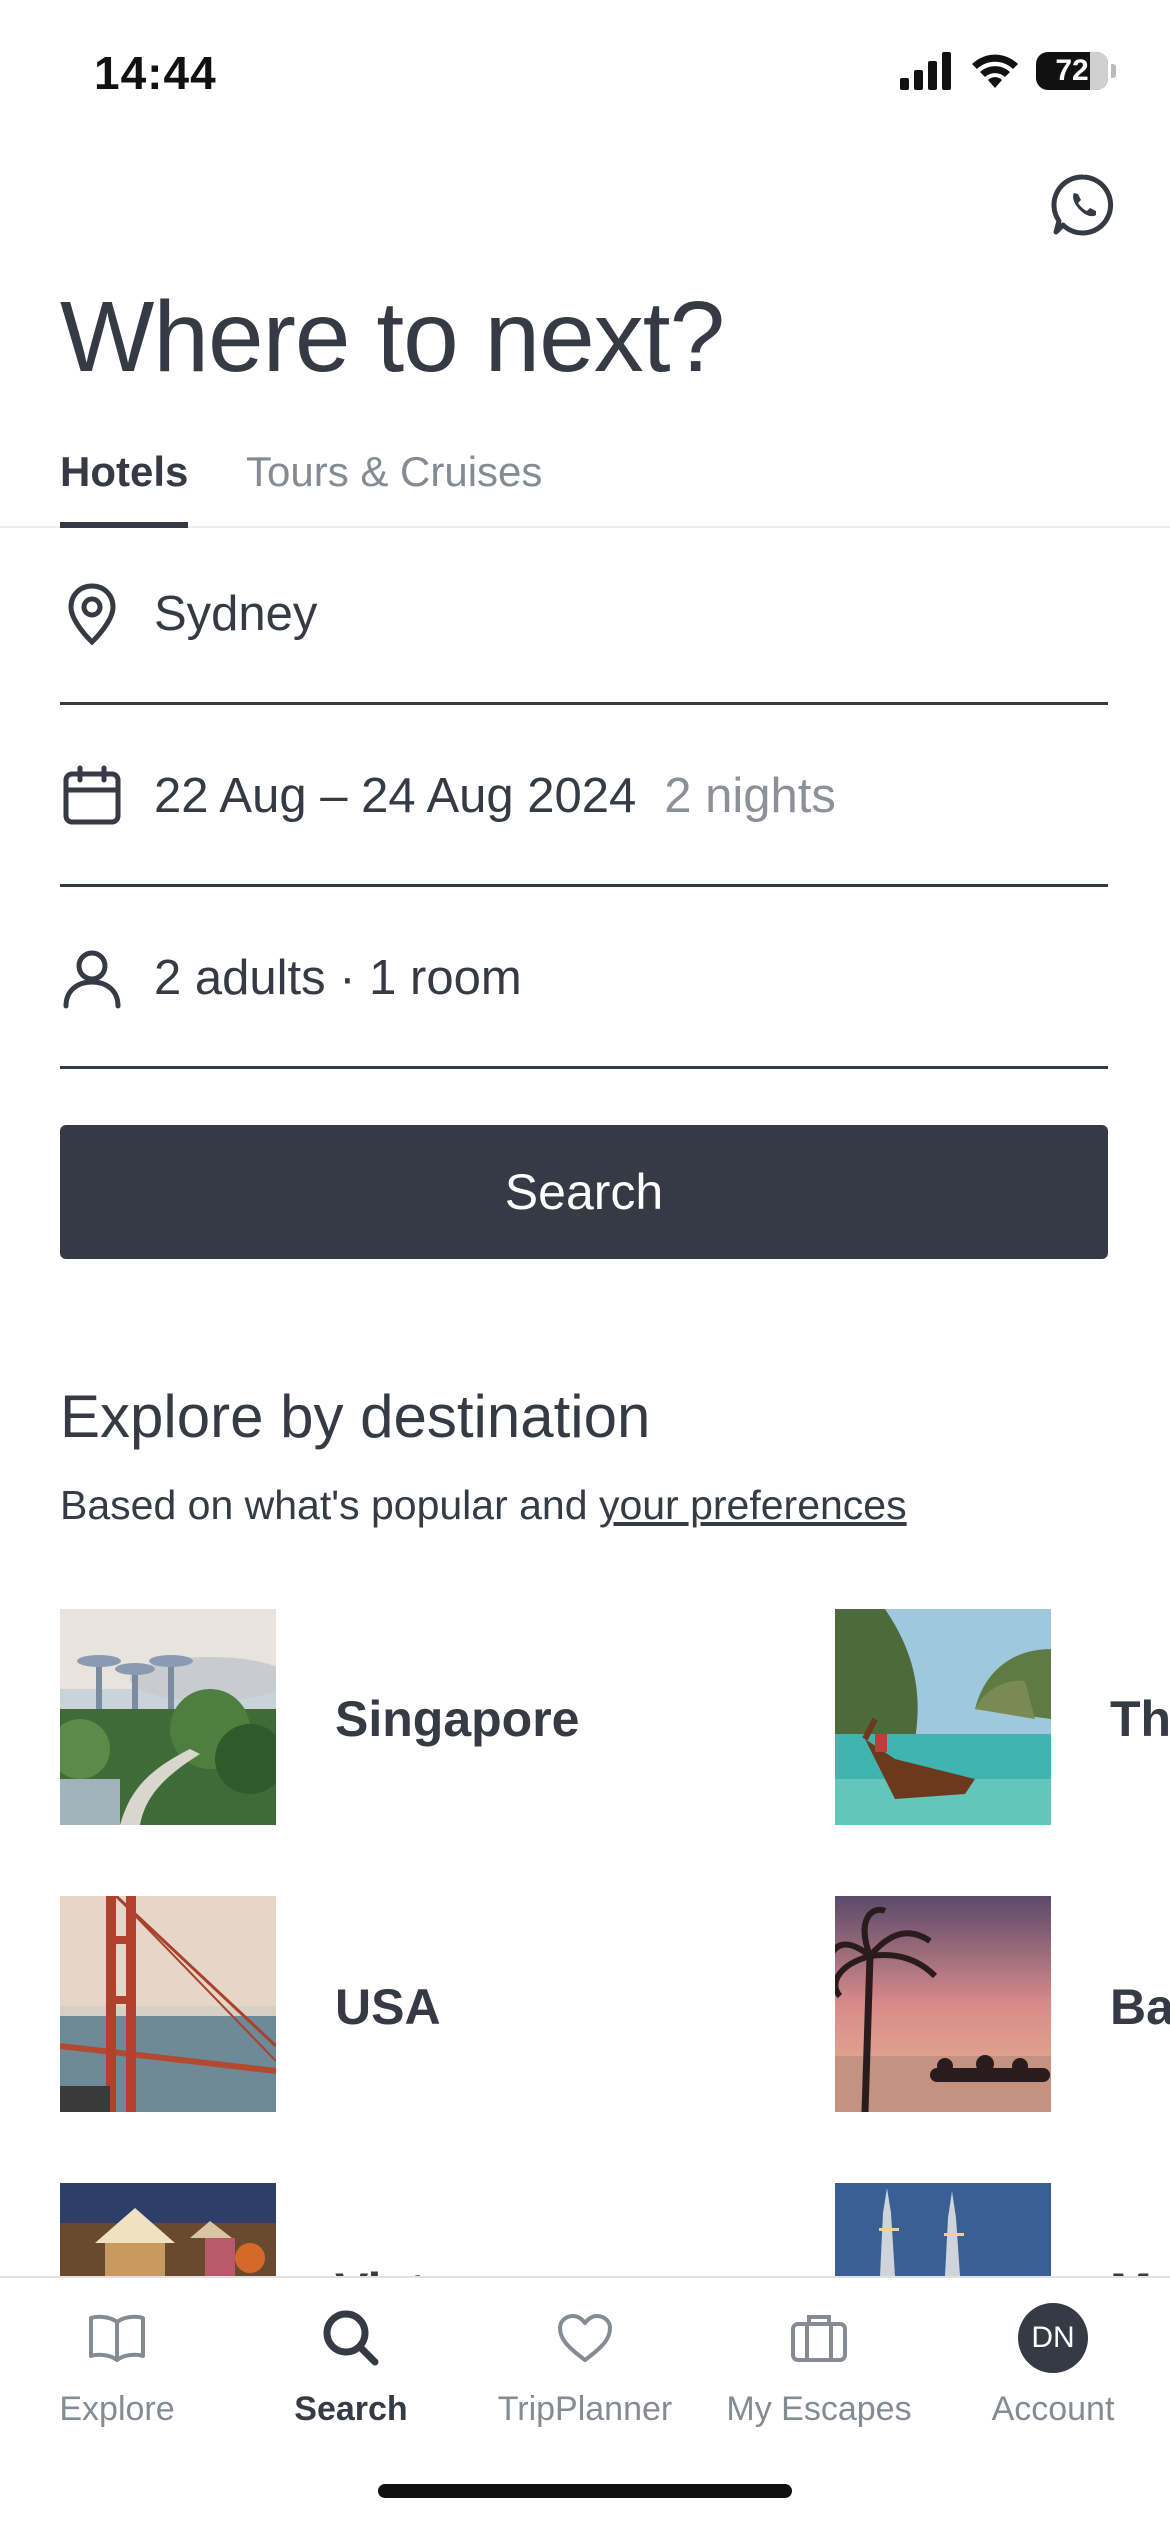  What do you see at coordinates (750, 795) in the screenshot?
I see `nights-count: 2 nights` at bounding box center [750, 795].